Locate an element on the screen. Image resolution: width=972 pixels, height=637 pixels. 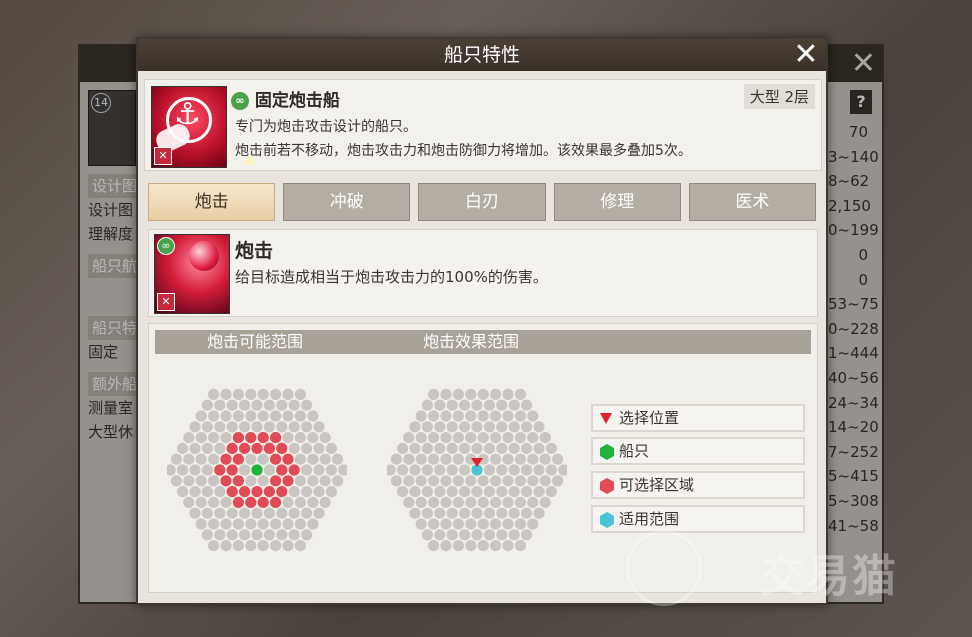
ship-name: 固定炮击船 is located at coordinates (297, 101).